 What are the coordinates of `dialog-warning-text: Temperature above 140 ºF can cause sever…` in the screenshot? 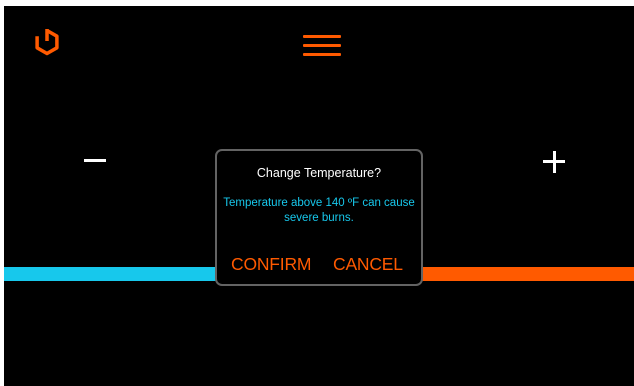 It's located at (319, 210).